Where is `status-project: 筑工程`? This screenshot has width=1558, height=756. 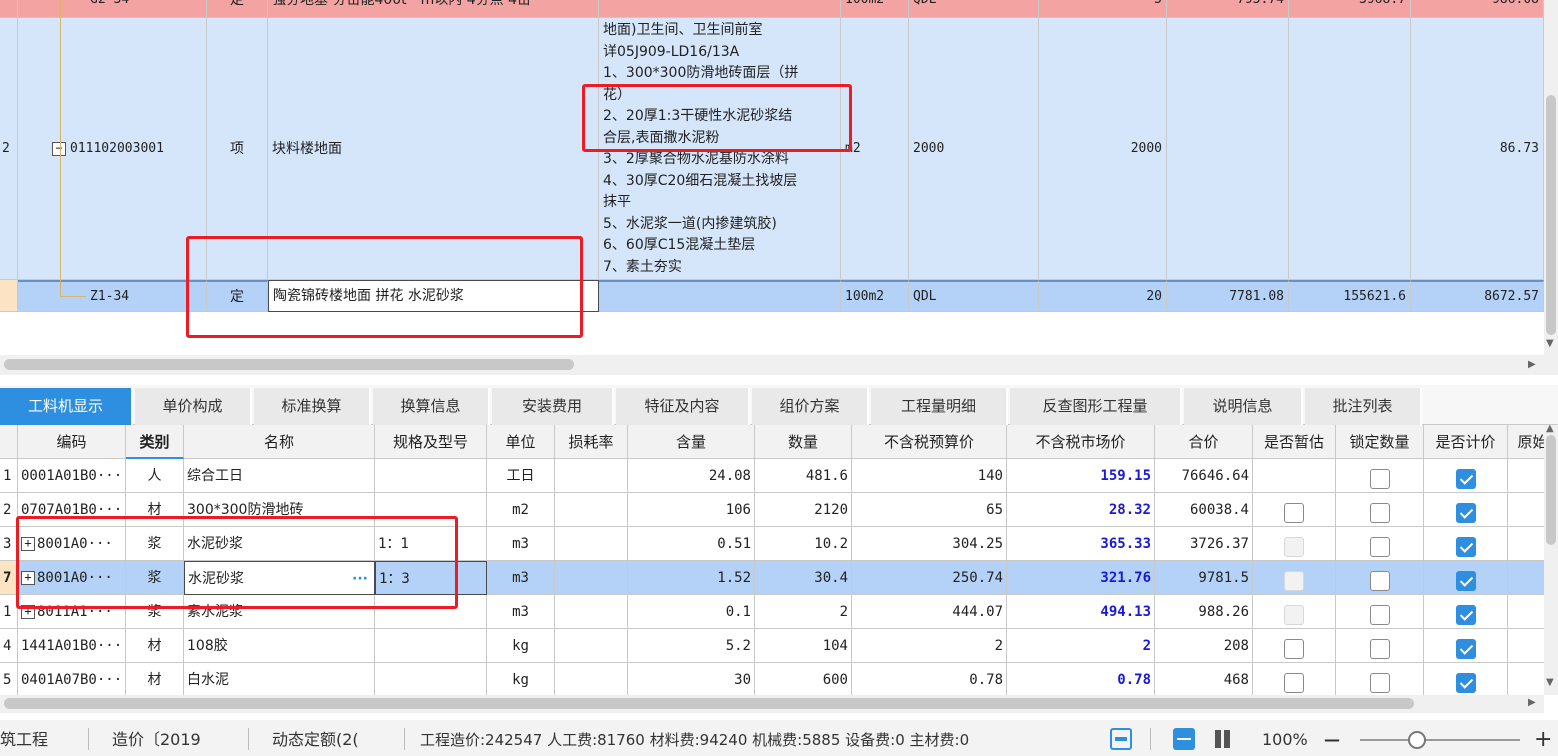
status-project: 筑工程 is located at coordinates (24, 738).